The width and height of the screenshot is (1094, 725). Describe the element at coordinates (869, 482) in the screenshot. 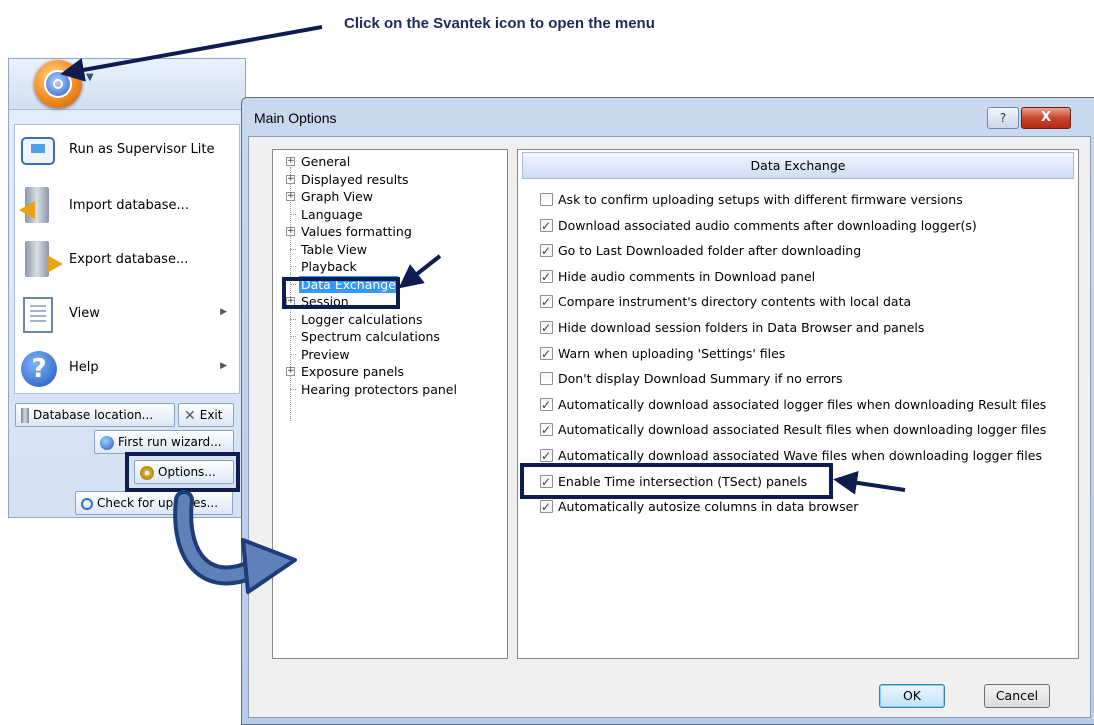

I see `arrow-to-tsect` at that location.